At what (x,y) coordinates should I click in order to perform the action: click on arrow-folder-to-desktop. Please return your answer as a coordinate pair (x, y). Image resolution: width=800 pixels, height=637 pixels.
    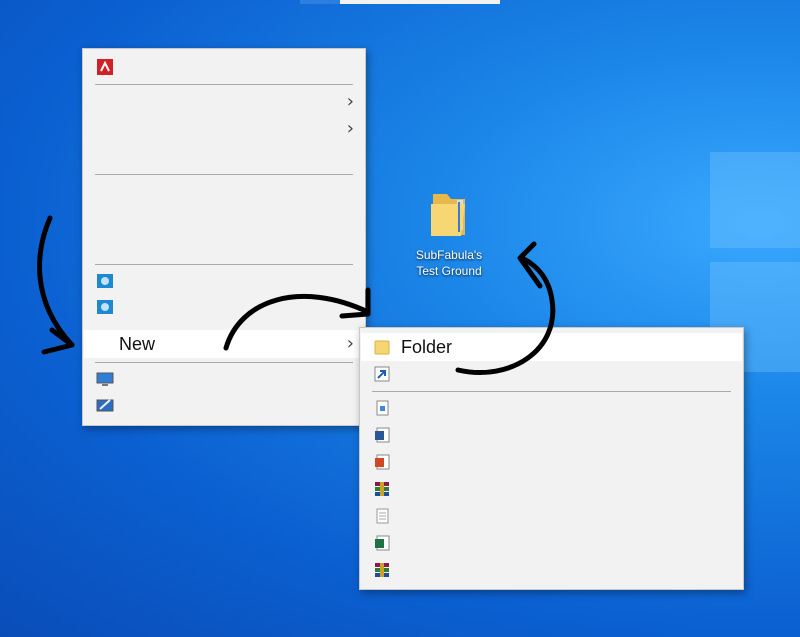
    Looking at the image, I should click on (505, 315).